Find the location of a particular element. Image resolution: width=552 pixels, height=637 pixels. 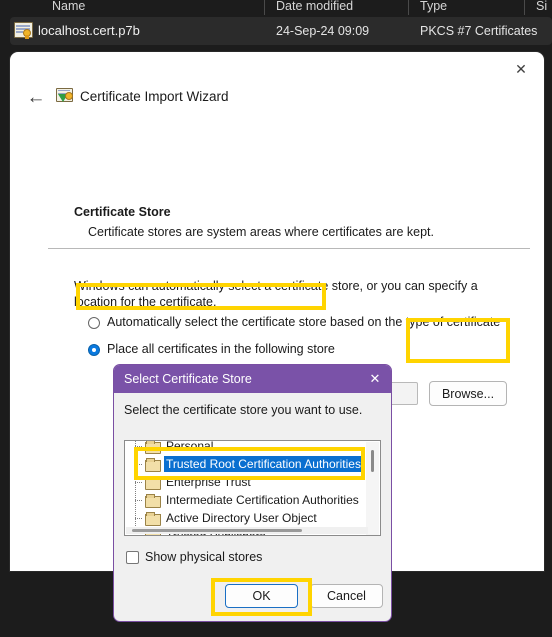

file-date-modified-cell: 24-Sep-24 09:09 is located at coordinates (323, 31).